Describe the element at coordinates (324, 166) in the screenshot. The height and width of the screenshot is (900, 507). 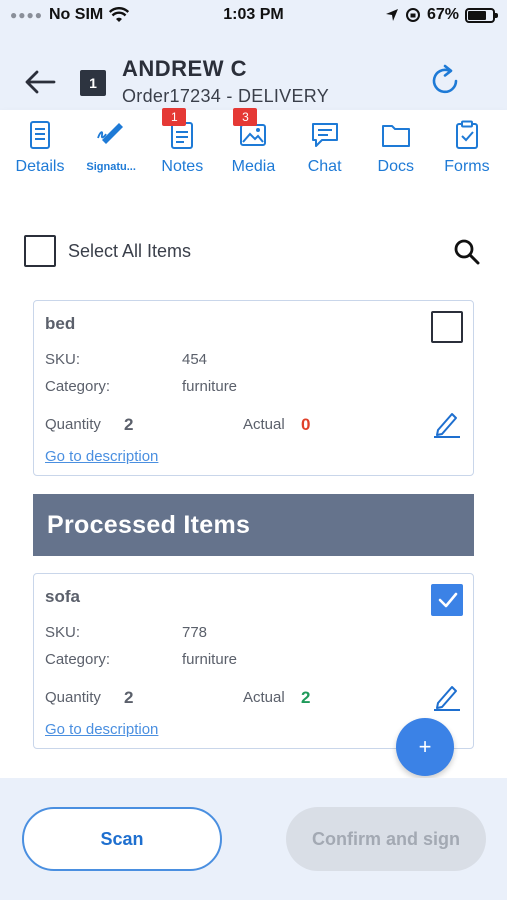
I see `tab-label: Chat` at that location.